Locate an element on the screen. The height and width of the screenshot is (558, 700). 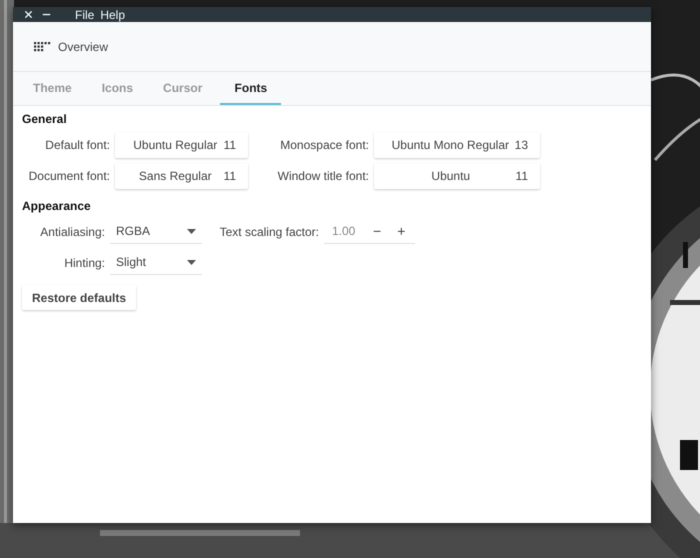
field-label: Default font: is located at coordinates (77, 145).